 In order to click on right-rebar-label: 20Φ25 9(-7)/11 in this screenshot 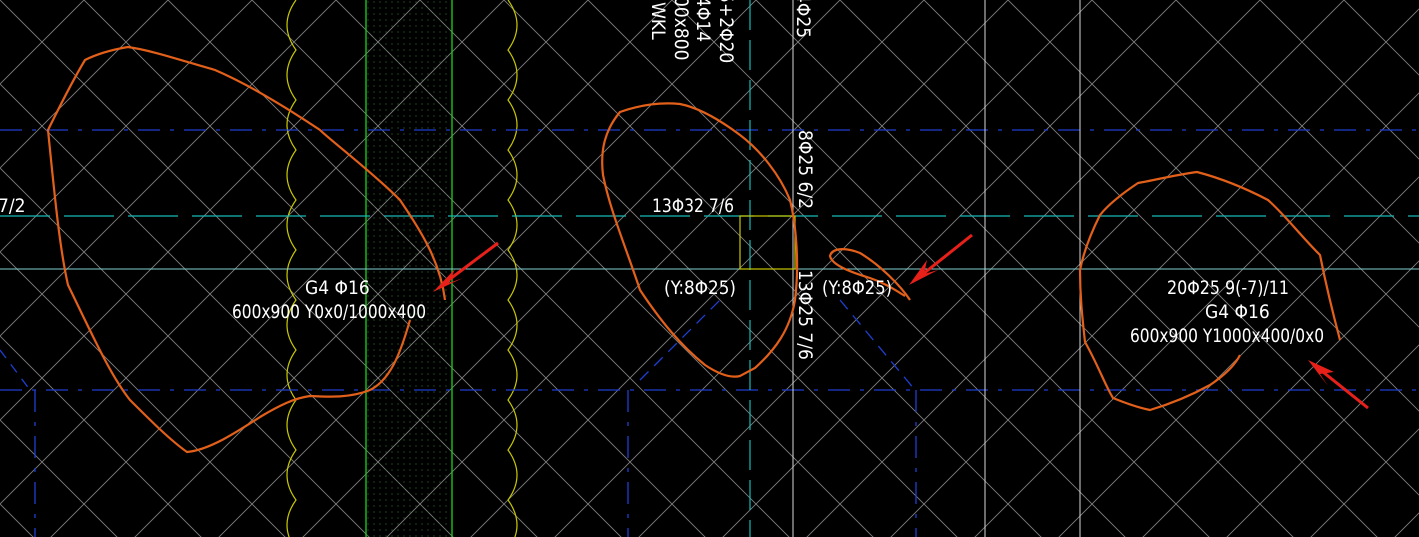, I will do `click(1228, 288)`.